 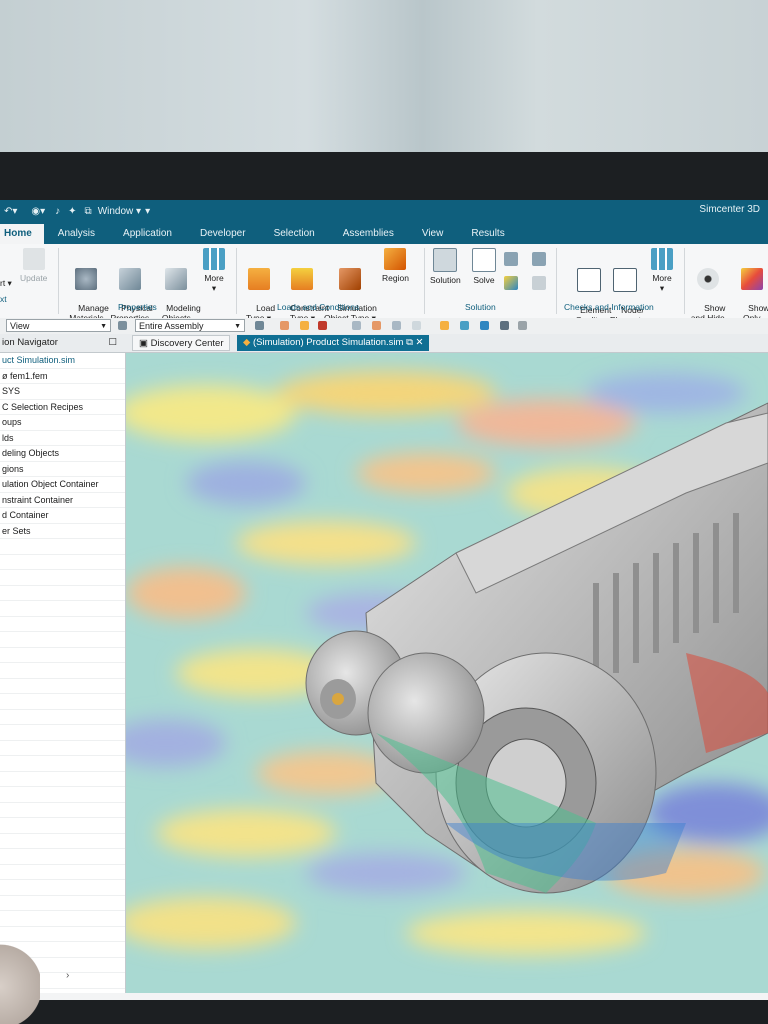 I want to click on visibility-icon: ✦, so click(x=72, y=211).